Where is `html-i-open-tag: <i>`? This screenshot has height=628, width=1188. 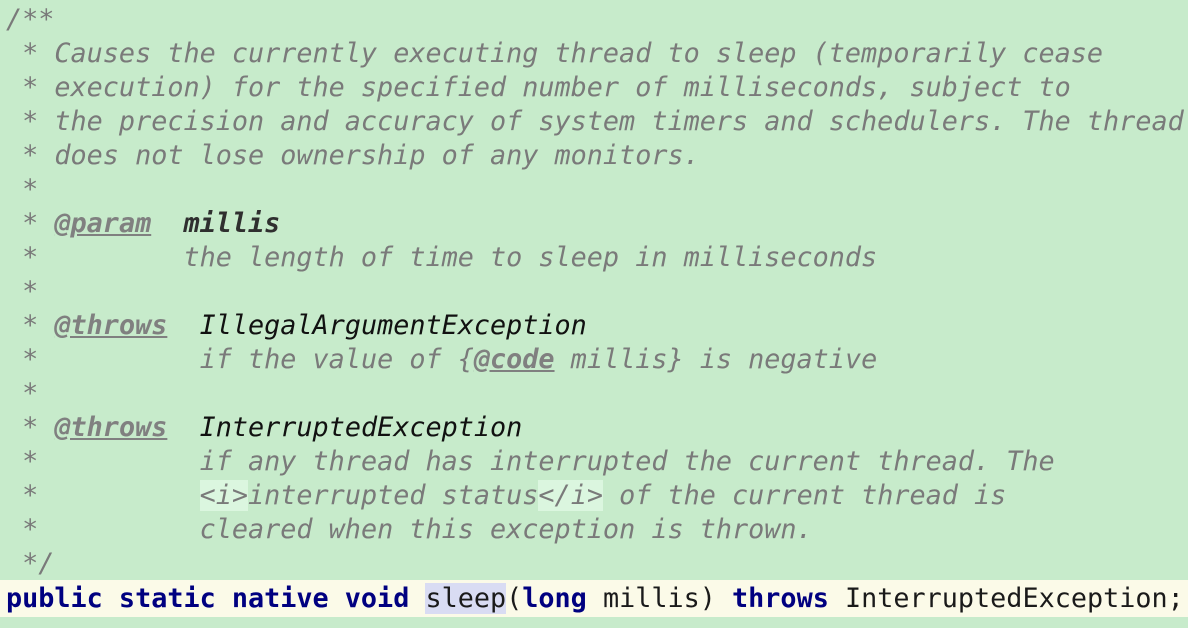 html-i-open-tag: <i> is located at coordinates (224, 495).